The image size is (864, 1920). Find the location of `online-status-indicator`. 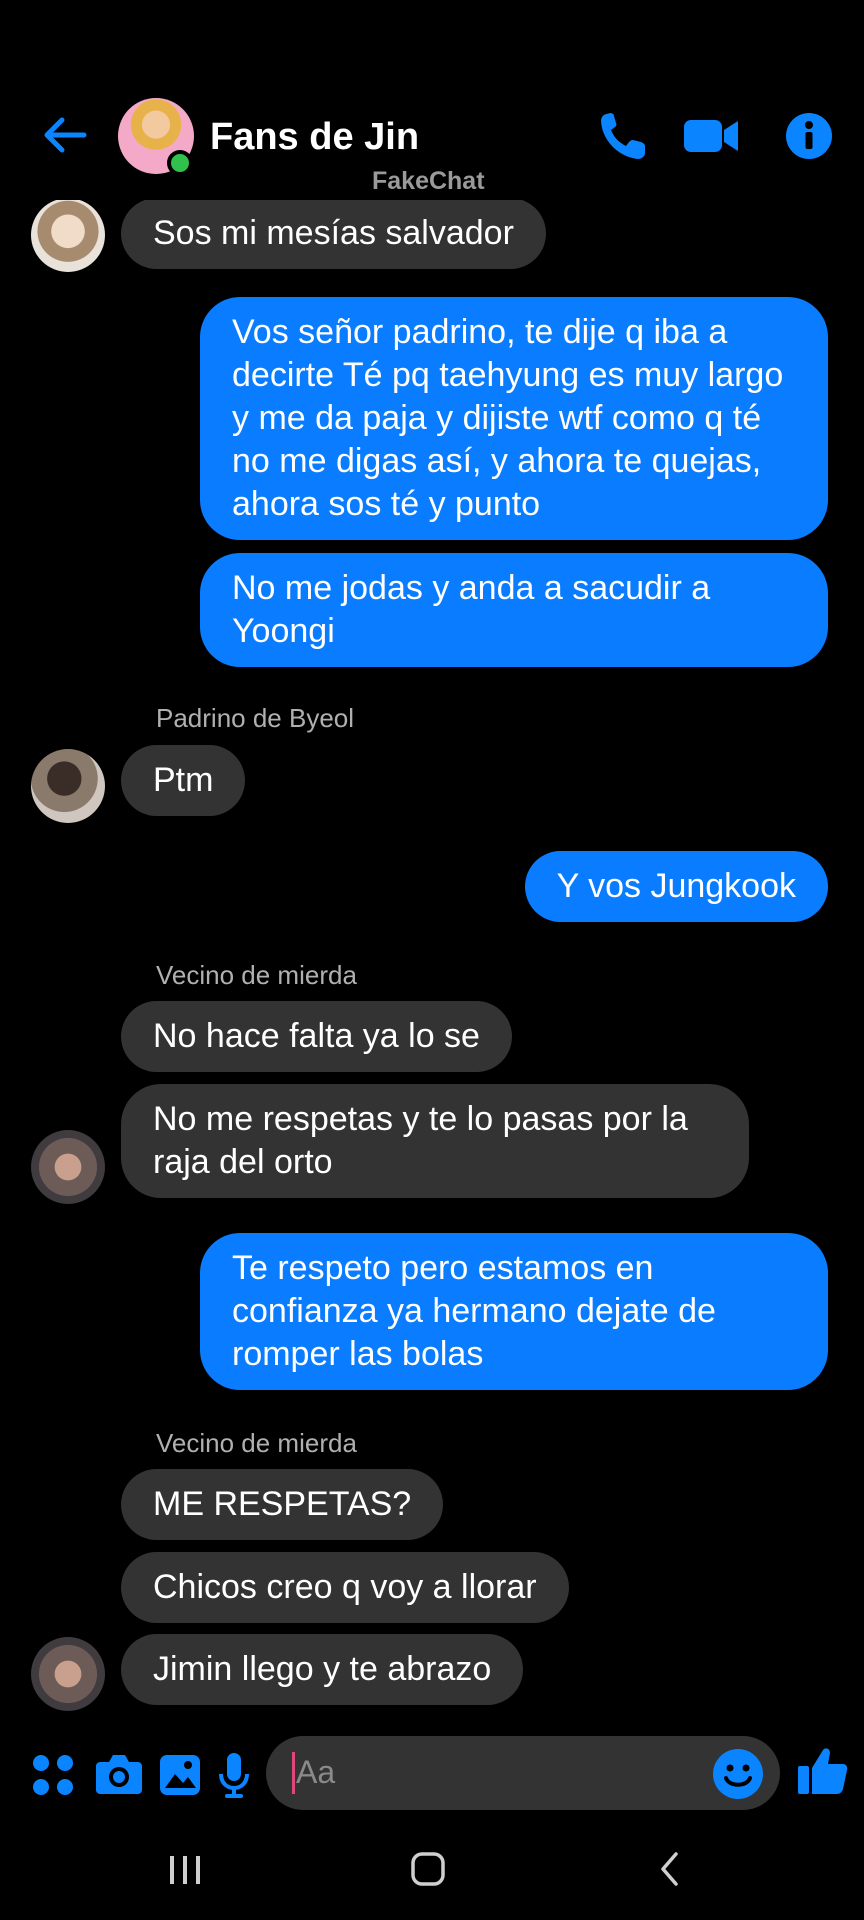

online-status-indicator is located at coordinates (180, 163).